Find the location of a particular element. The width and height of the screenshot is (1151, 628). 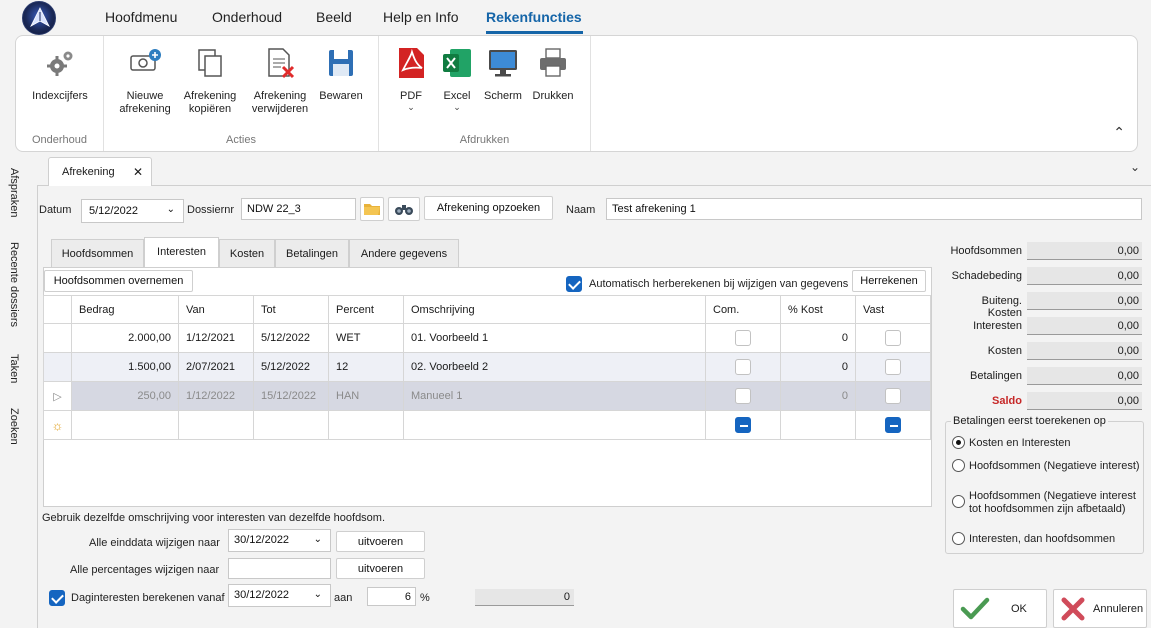

percentages-field is located at coordinates (279, 568).